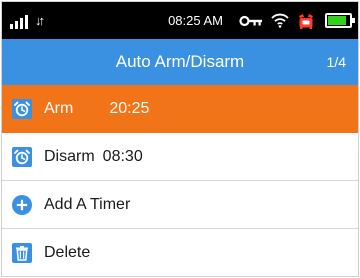 The image size is (360, 278). What do you see at coordinates (22, 204) in the screenshot?
I see `plus-circle-icon` at bounding box center [22, 204].